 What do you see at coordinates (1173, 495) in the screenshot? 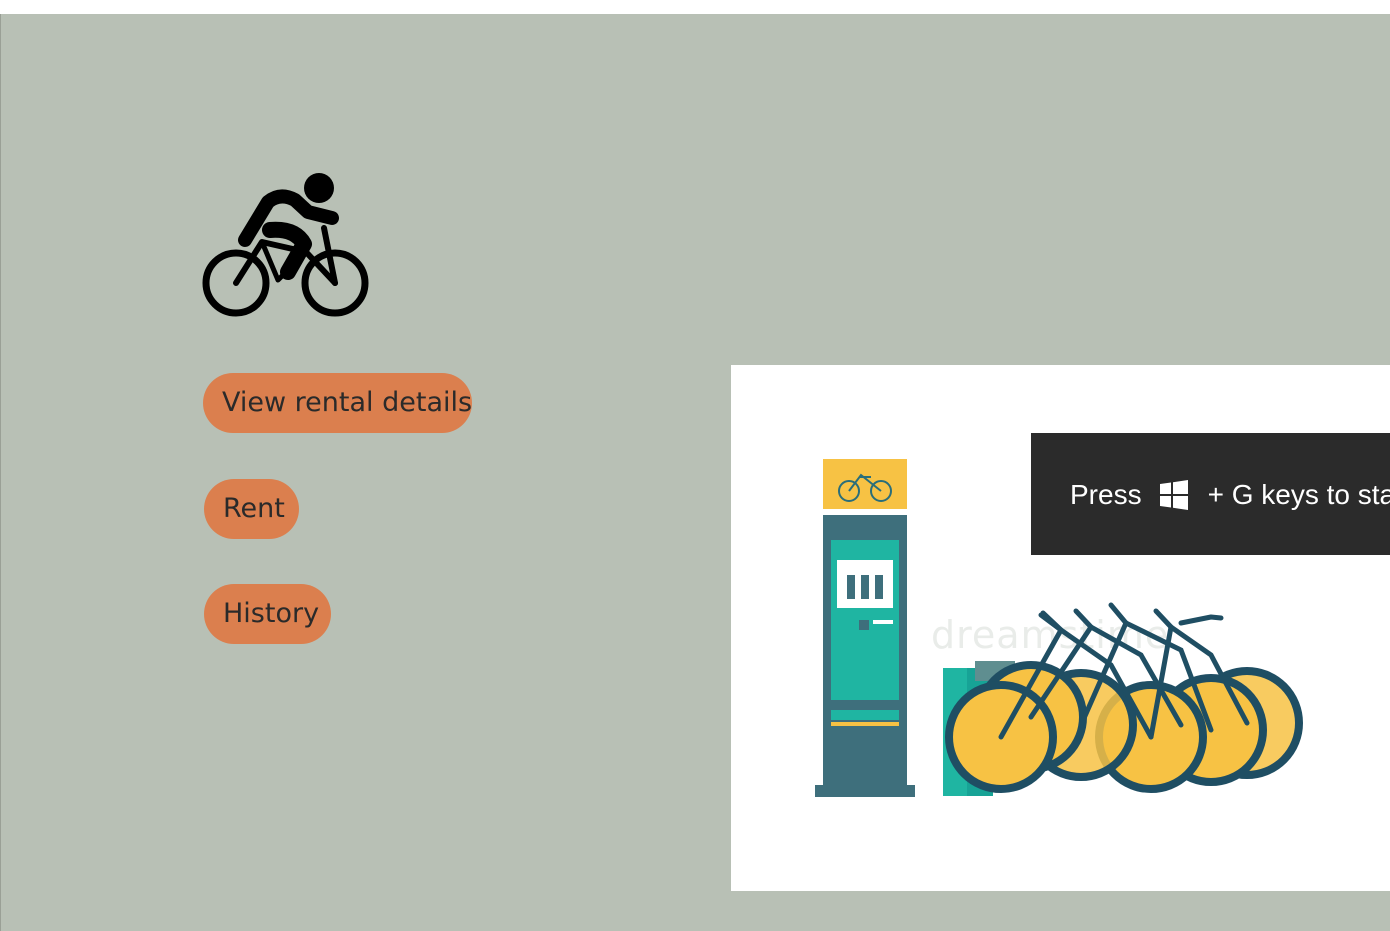
I see `windows-logo-icon` at bounding box center [1173, 495].